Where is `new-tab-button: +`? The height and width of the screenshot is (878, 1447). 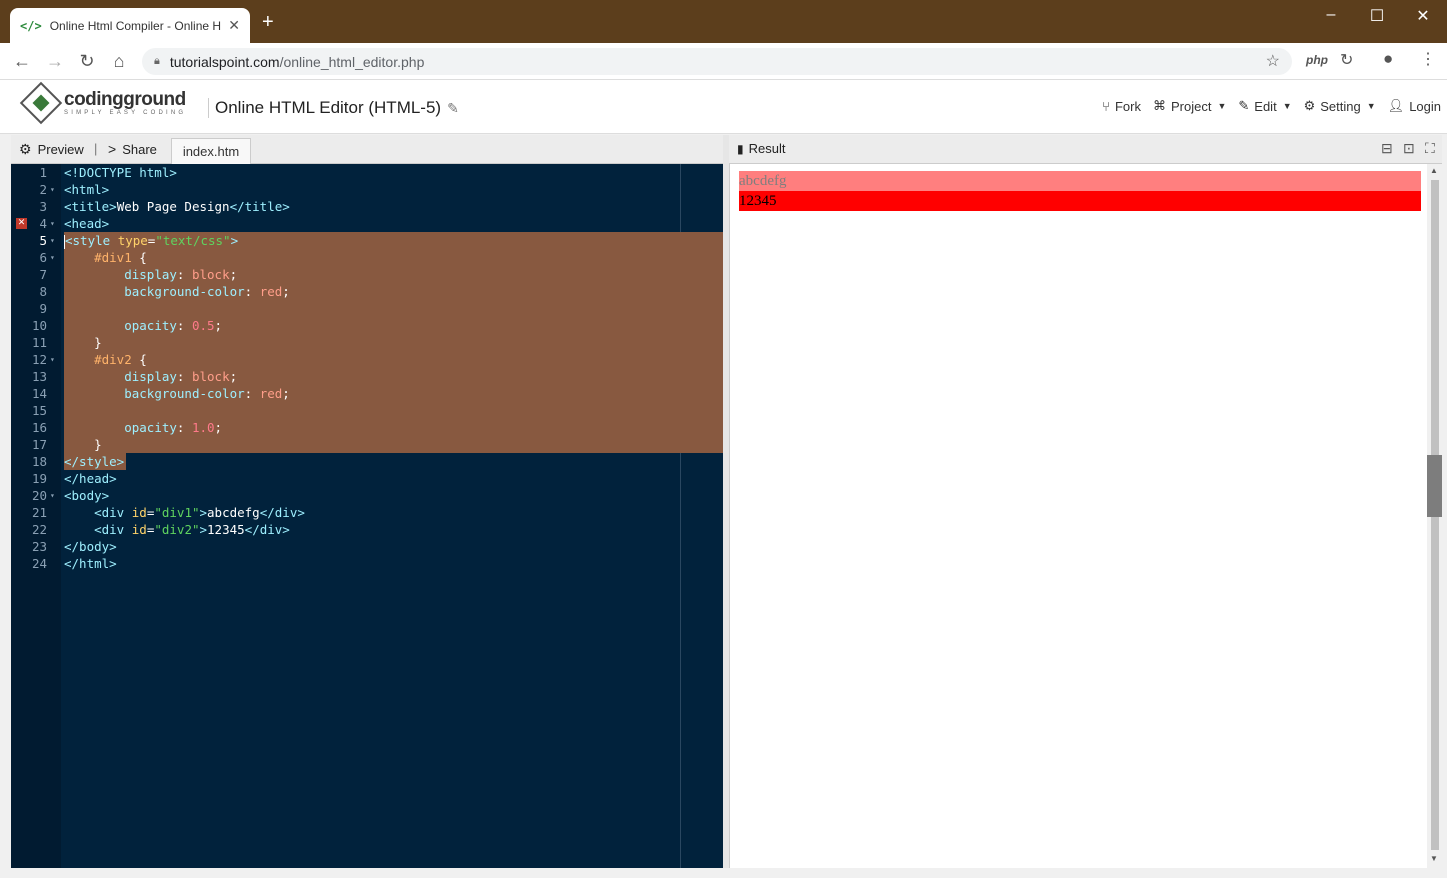
new-tab-button: + is located at coordinates (268, 22).